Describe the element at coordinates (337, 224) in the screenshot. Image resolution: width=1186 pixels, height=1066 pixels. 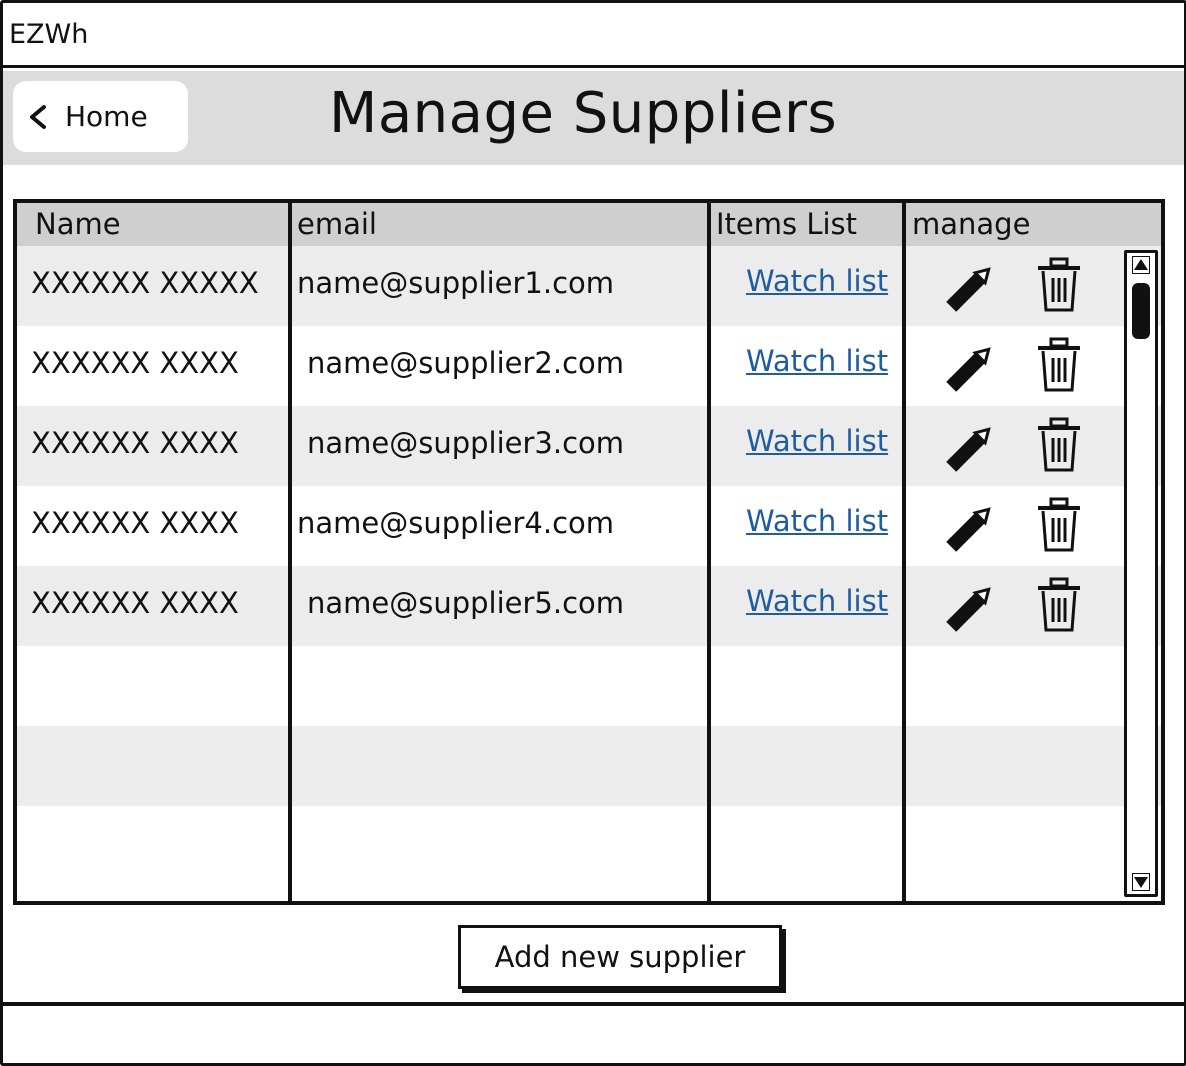
I see `column-header-email: email` at that location.